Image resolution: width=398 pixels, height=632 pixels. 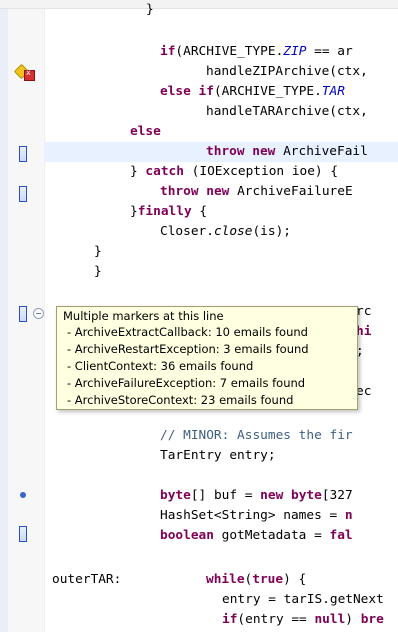 I want to click on code-text: ArchiveFailureE, so click(x=291, y=191).